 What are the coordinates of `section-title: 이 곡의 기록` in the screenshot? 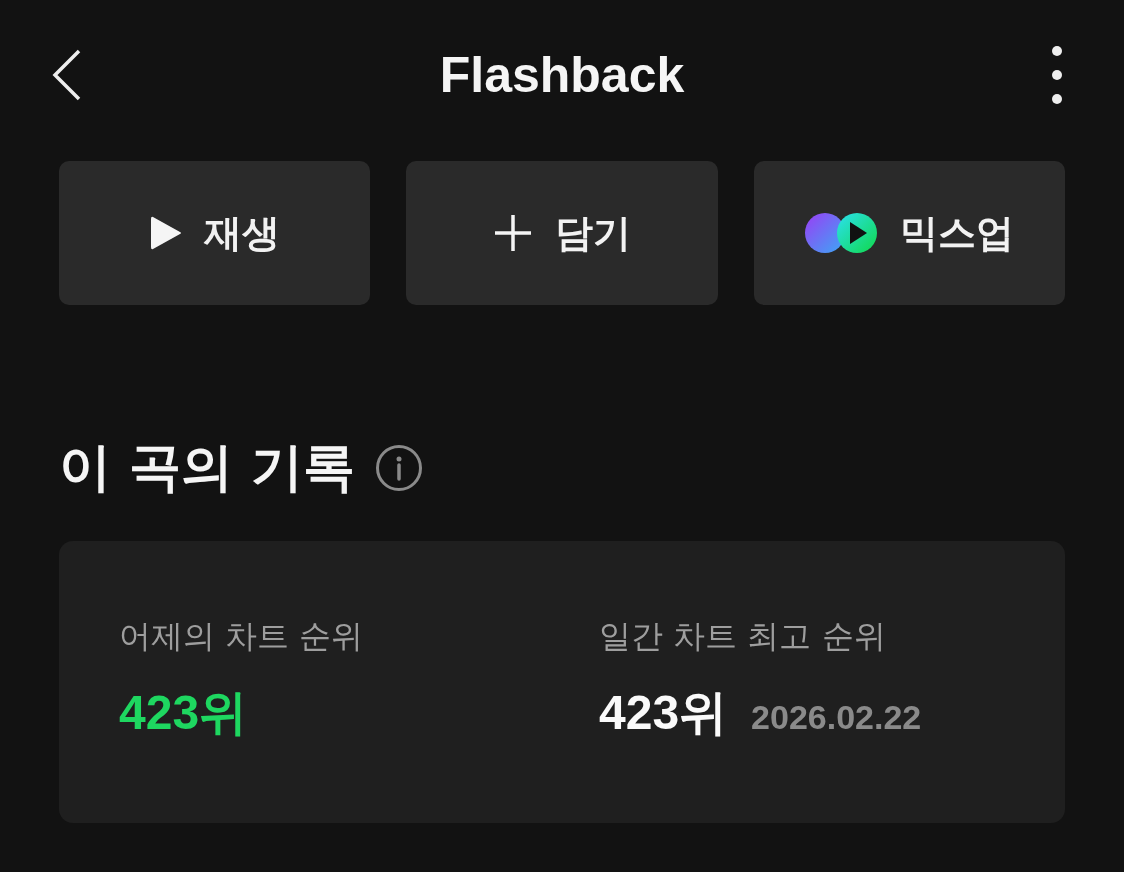 It's located at (207, 467).